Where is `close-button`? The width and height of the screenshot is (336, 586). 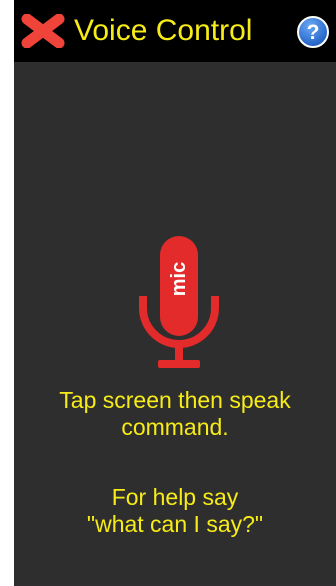 close-button is located at coordinates (43, 31).